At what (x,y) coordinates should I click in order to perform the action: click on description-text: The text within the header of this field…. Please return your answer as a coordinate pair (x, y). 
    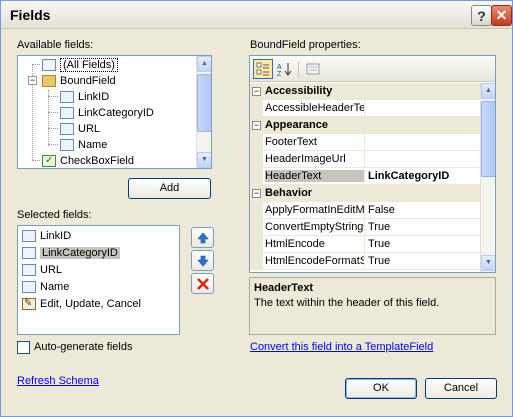
    Looking at the image, I should click on (347, 303).